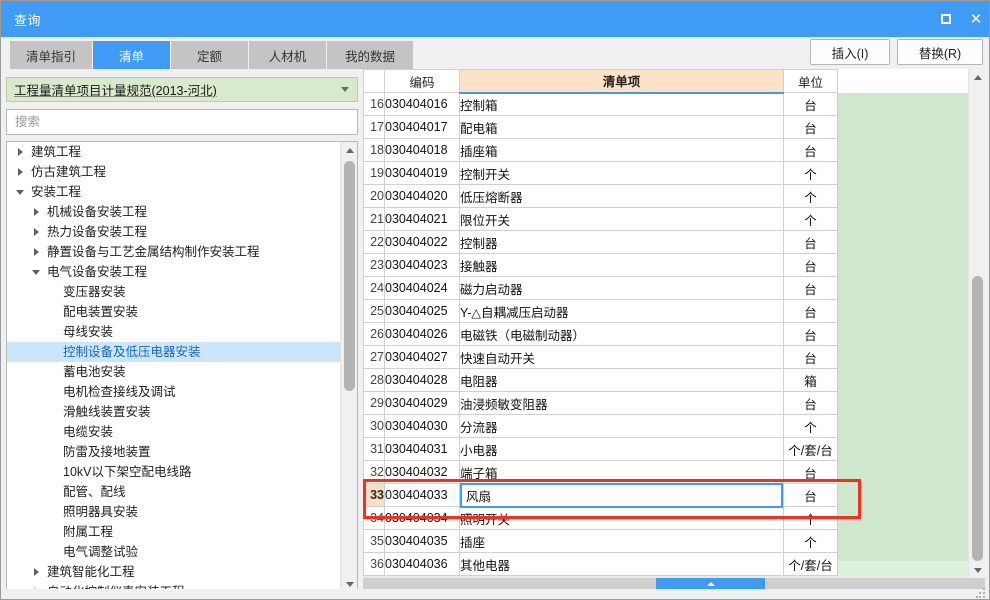 This screenshot has width=990, height=600. Describe the element at coordinates (174, 252) in the screenshot. I see `tree-item: 静置设备与工艺金属结构制作安装工程` at that location.